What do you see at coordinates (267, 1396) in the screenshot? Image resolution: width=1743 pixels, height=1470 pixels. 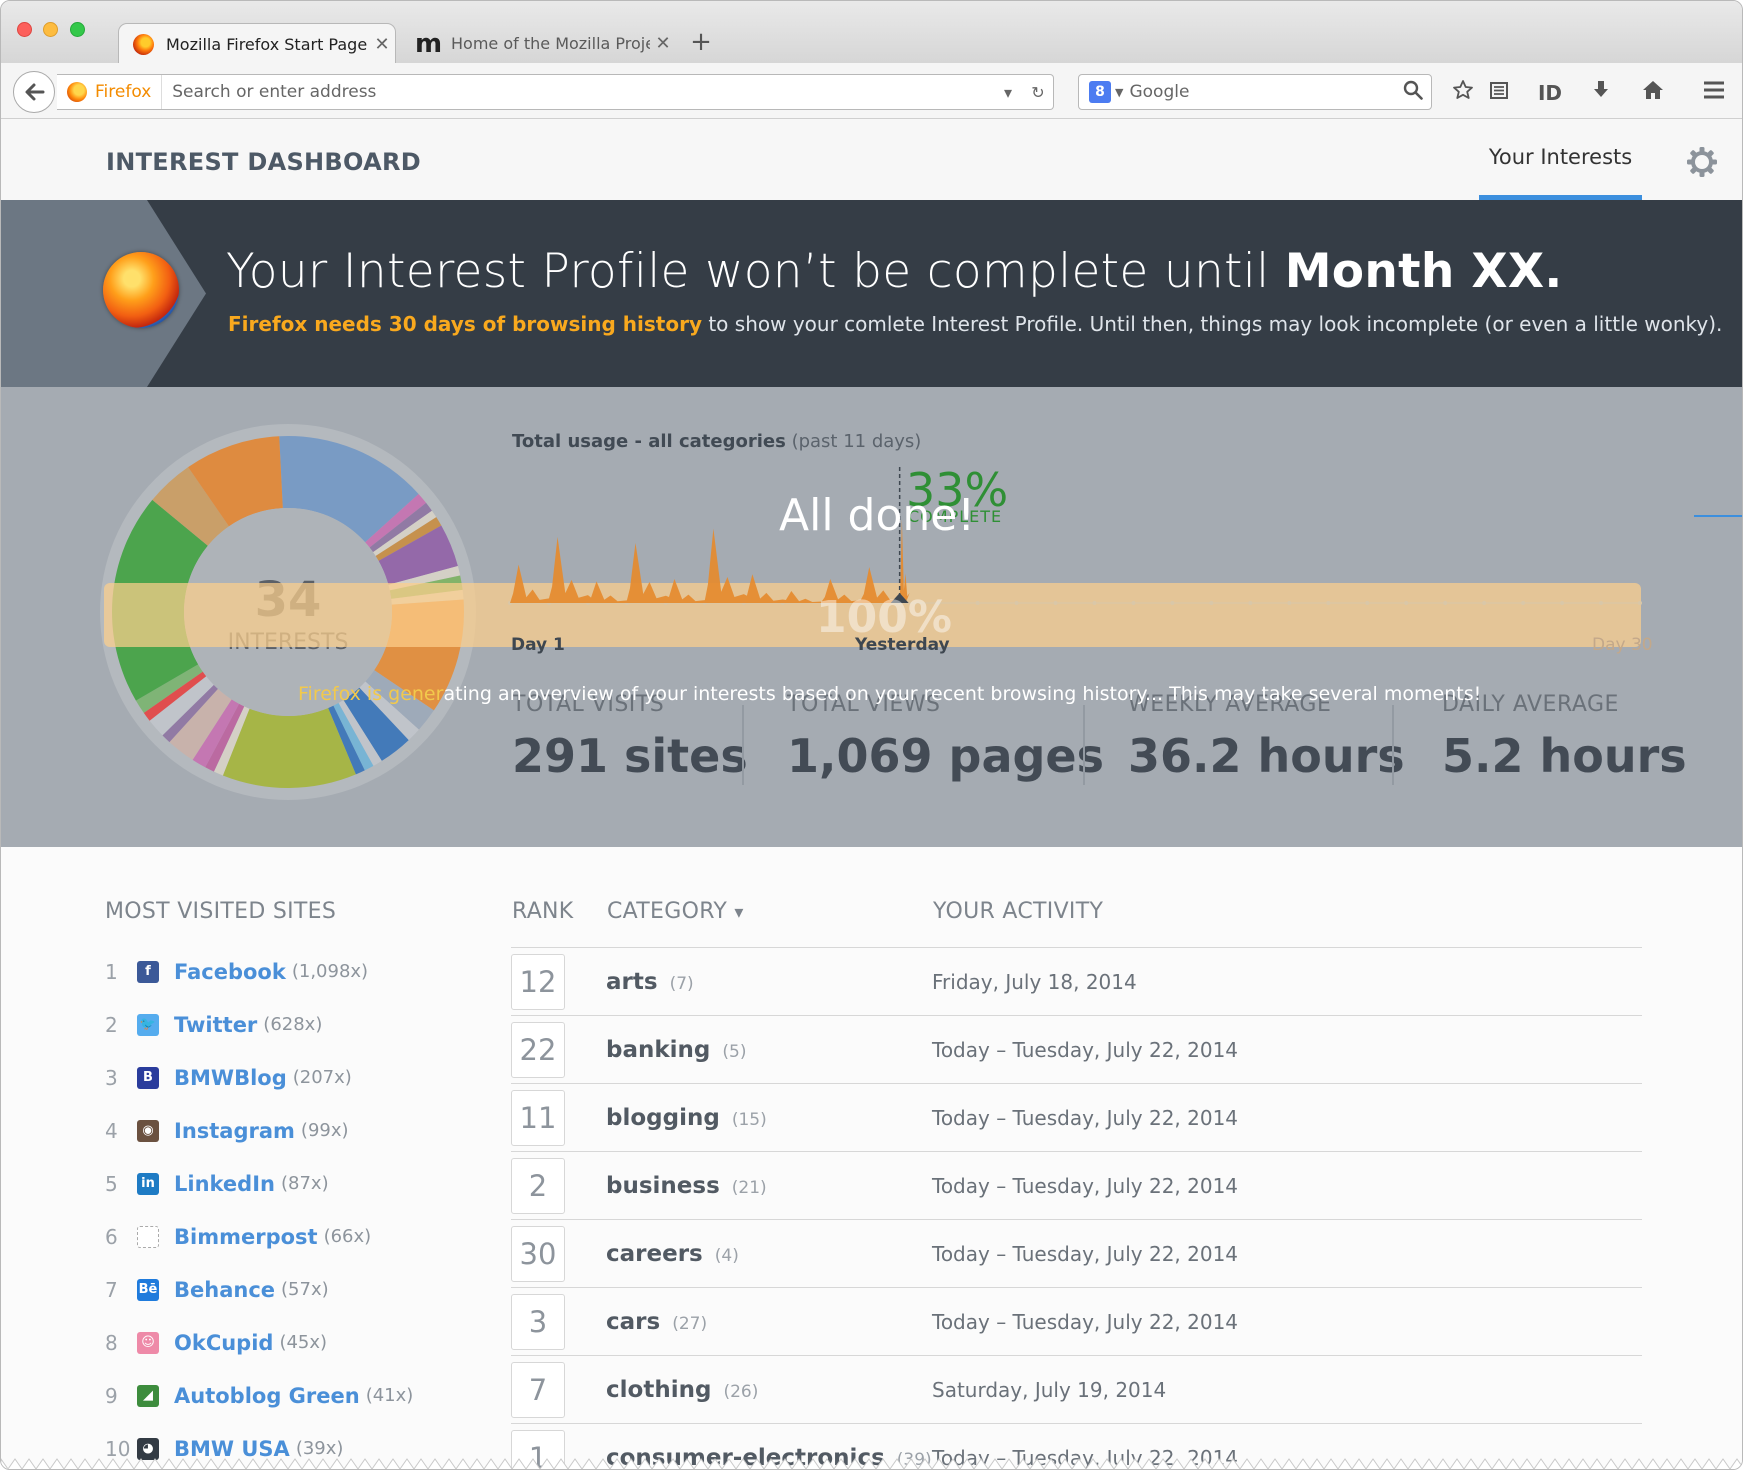 I see `site-link: Autoblog Green` at bounding box center [267, 1396].